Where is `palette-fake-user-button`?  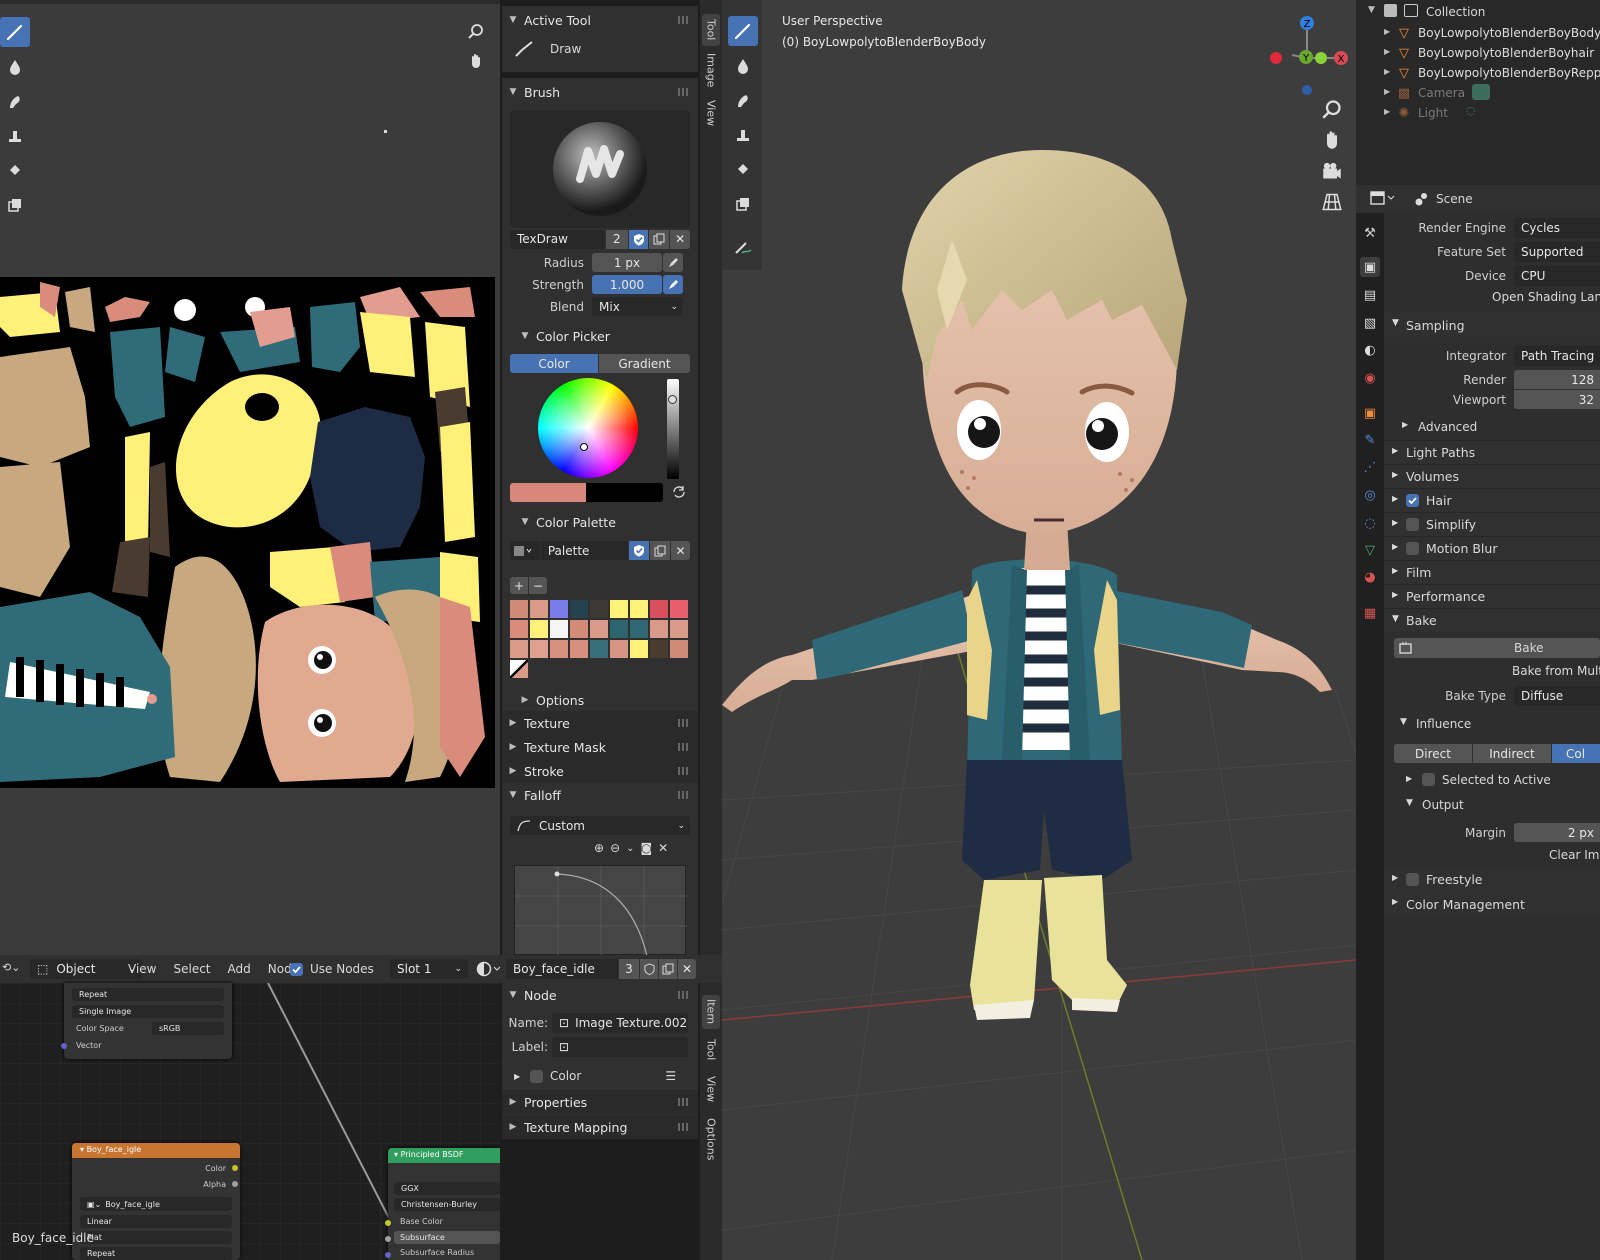 palette-fake-user-button is located at coordinates (639, 550).